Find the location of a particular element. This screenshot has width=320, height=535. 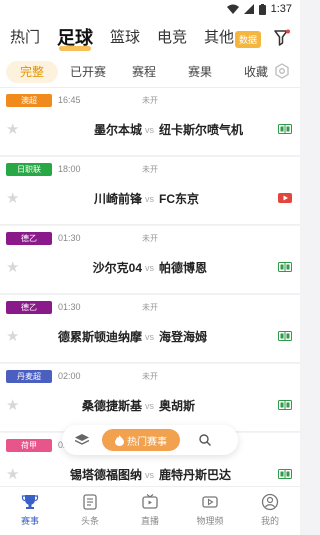

home-team: 沙尔克04 is located at coordinates (117, 268).